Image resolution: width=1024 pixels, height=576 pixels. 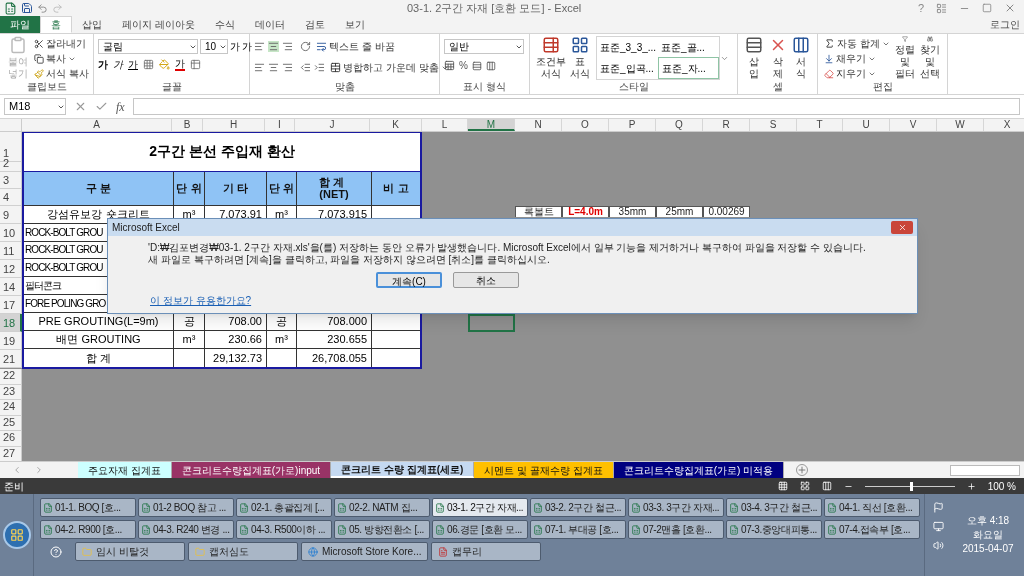 I want to click on percent-button: %, so click(x=463, y=65).